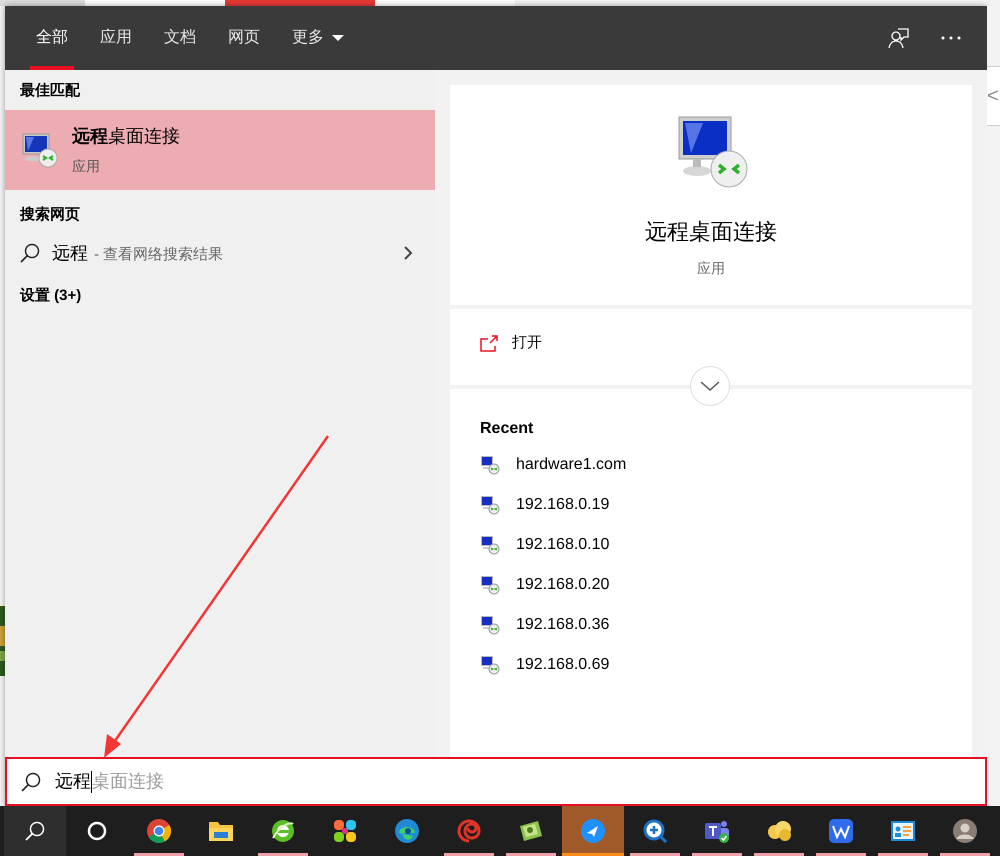  I want to click on best-match-item: 远程桌面连接 应用, so click(220, 150).